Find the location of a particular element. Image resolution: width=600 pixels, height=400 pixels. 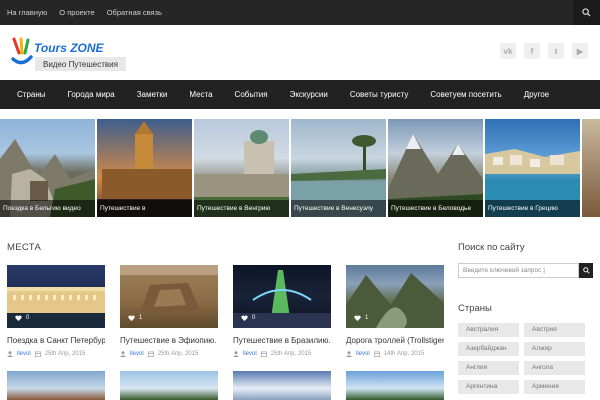

country-tag: Азербайджан is located at coordinates (488, 349).